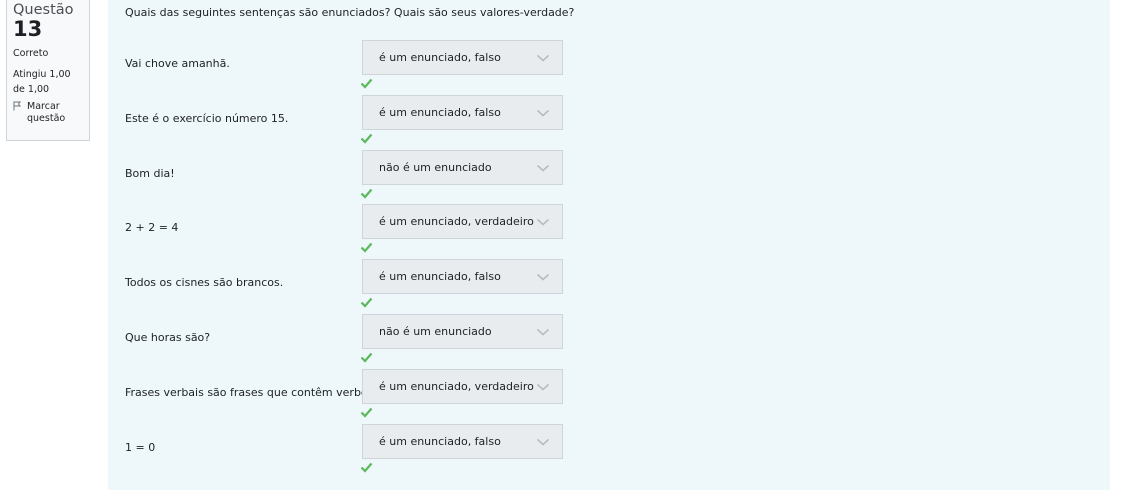 The image size is (1140, 500). What do you see at coordinates (152, 227) in the screenshot?
I see `statement-text: 2 + 2 = 4` at bounding box center [152, 227].